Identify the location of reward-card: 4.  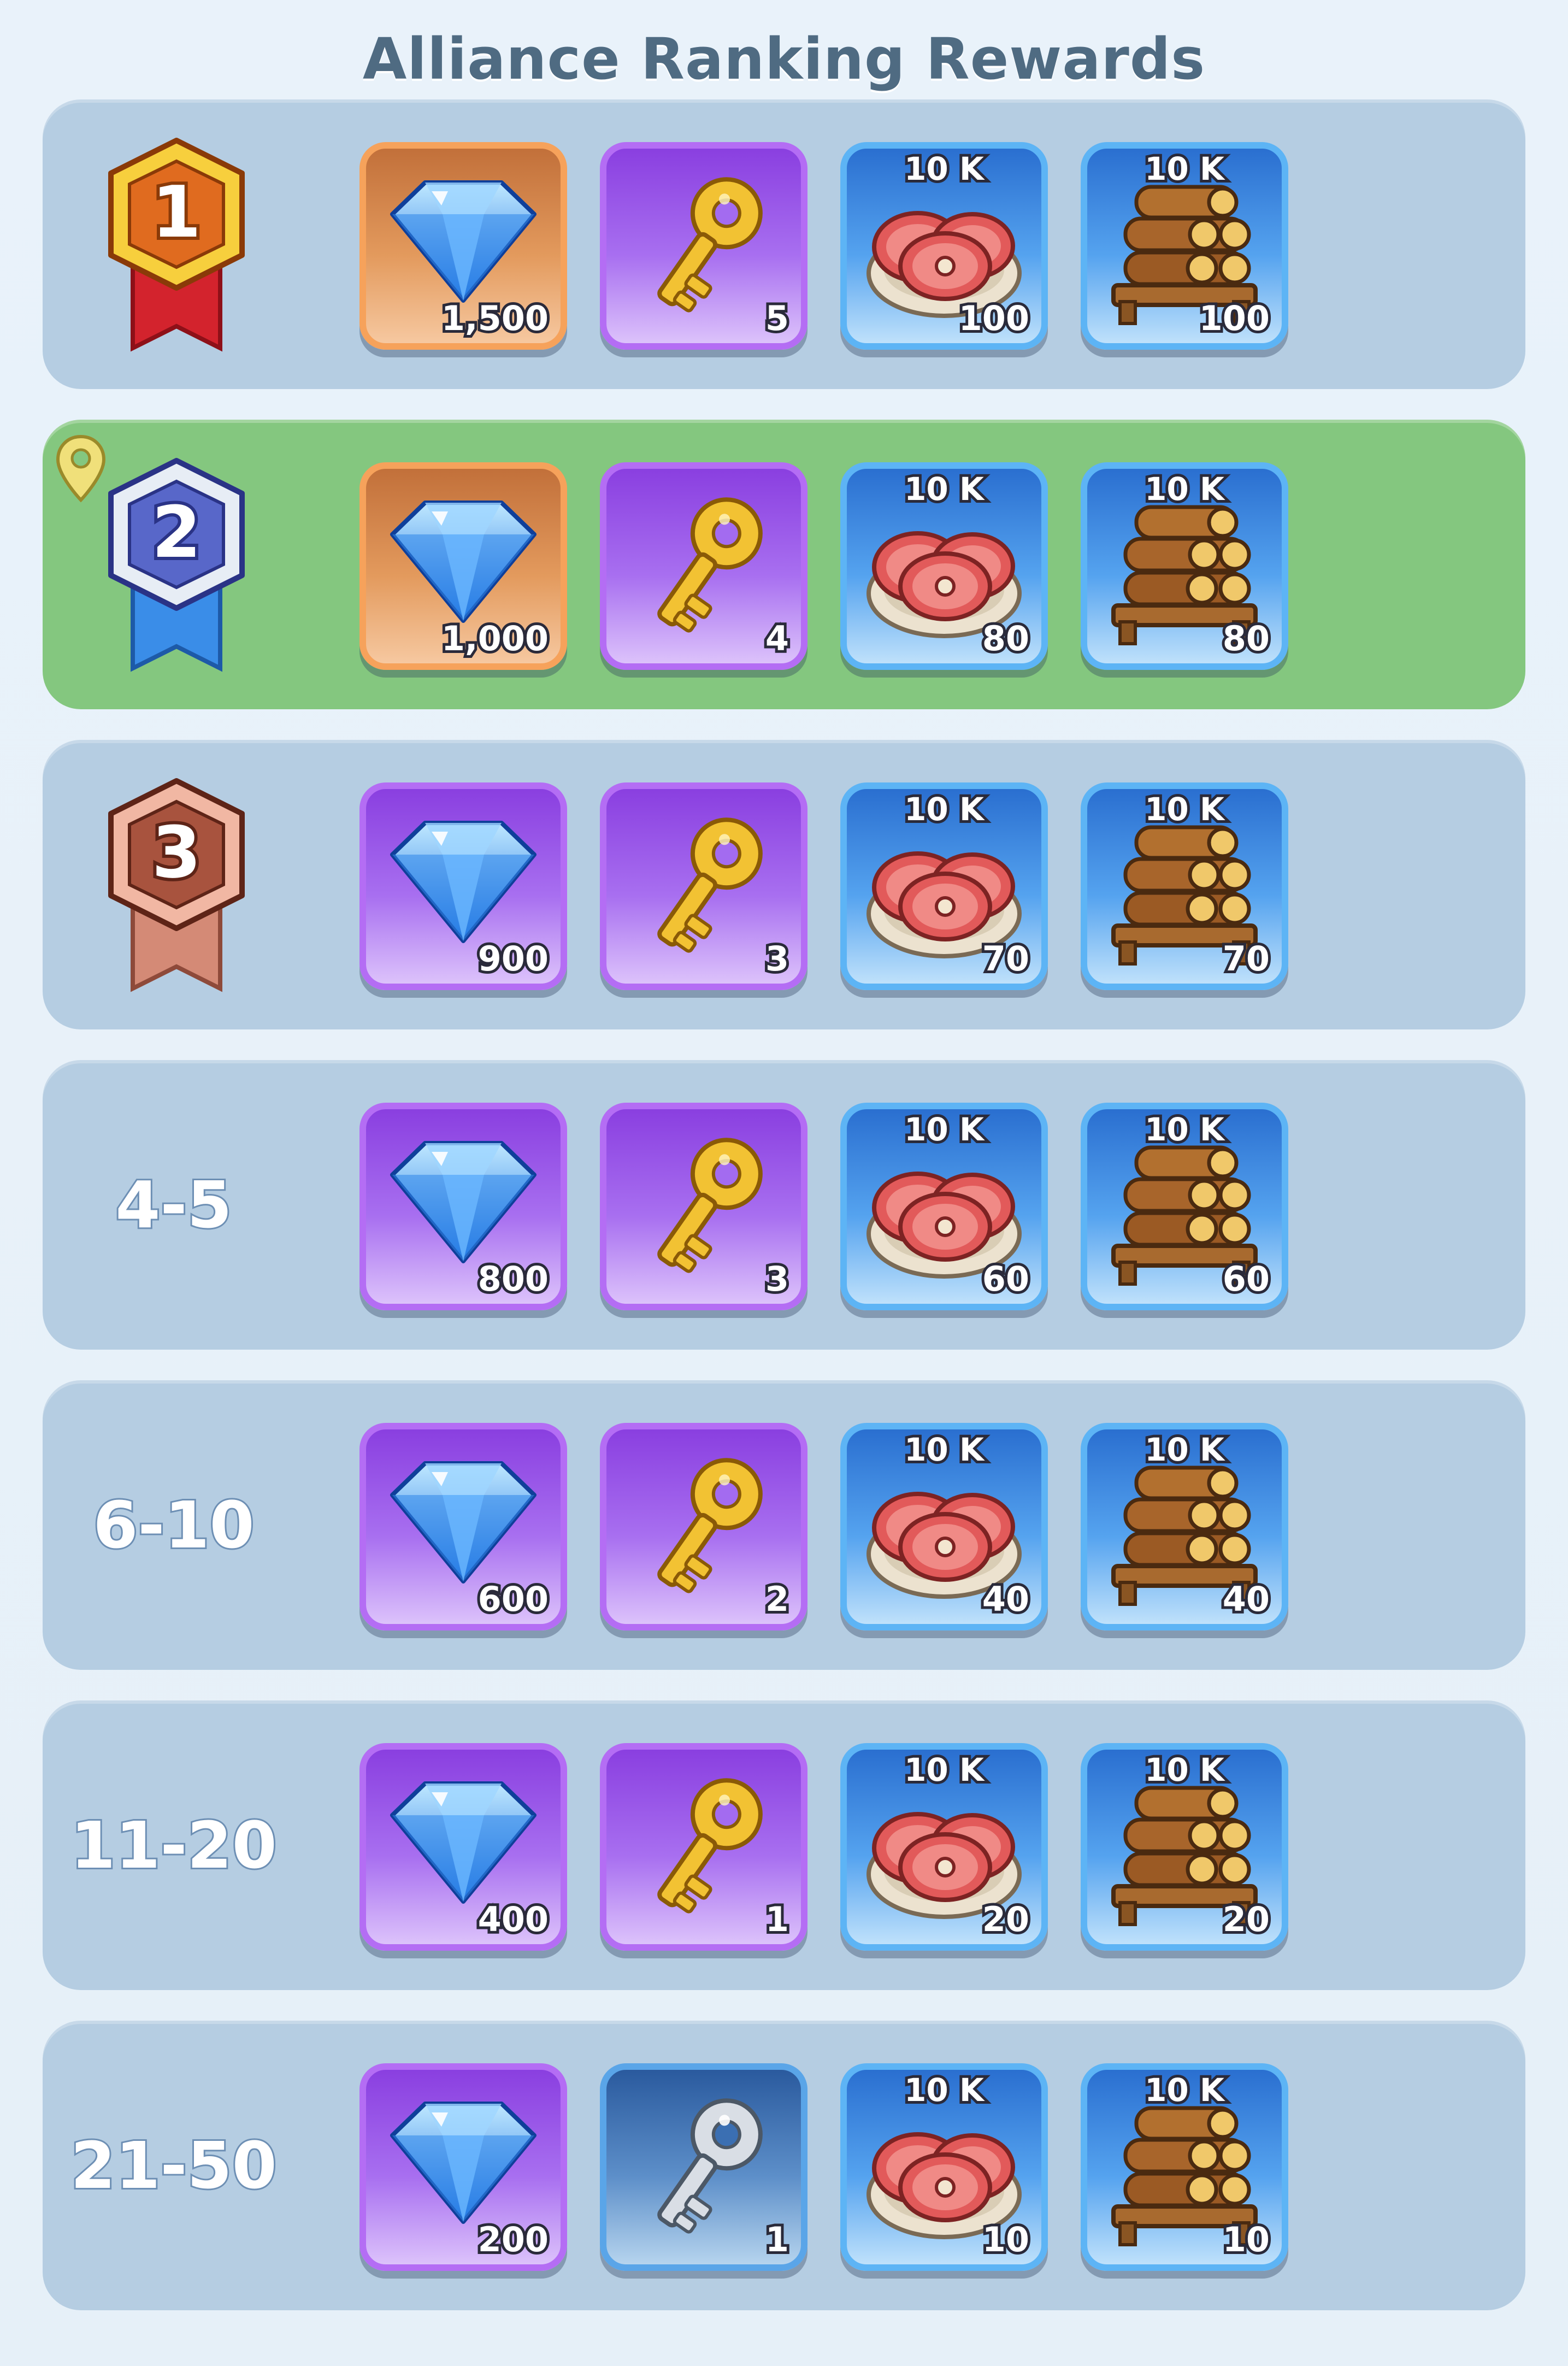
(703, 566).